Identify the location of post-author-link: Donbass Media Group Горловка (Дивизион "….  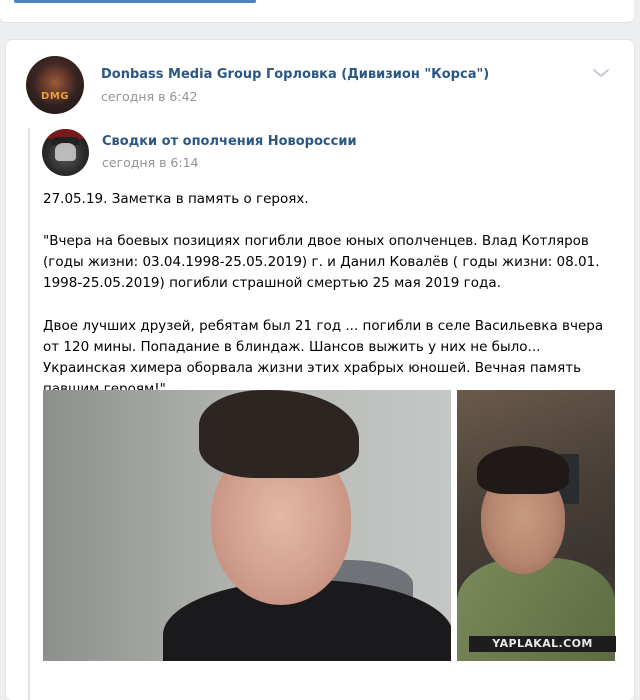
(295, 74).